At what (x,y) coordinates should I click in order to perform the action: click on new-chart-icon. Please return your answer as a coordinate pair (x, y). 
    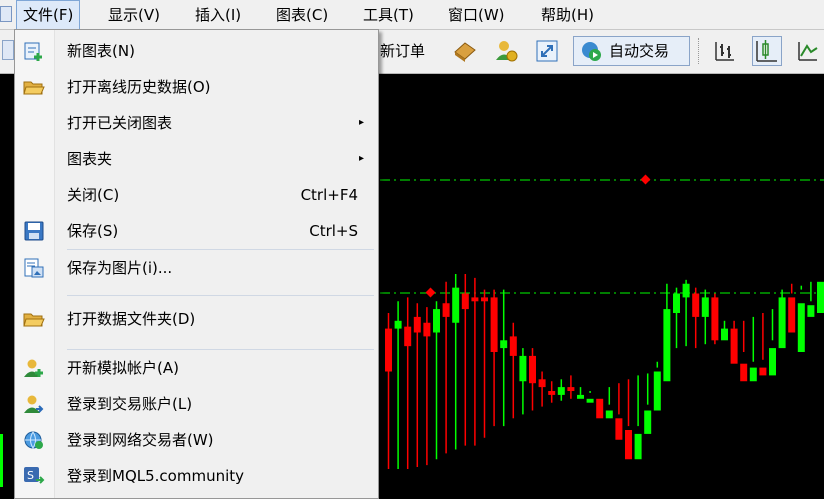
    Looking at the image, I should click on (33, 51).